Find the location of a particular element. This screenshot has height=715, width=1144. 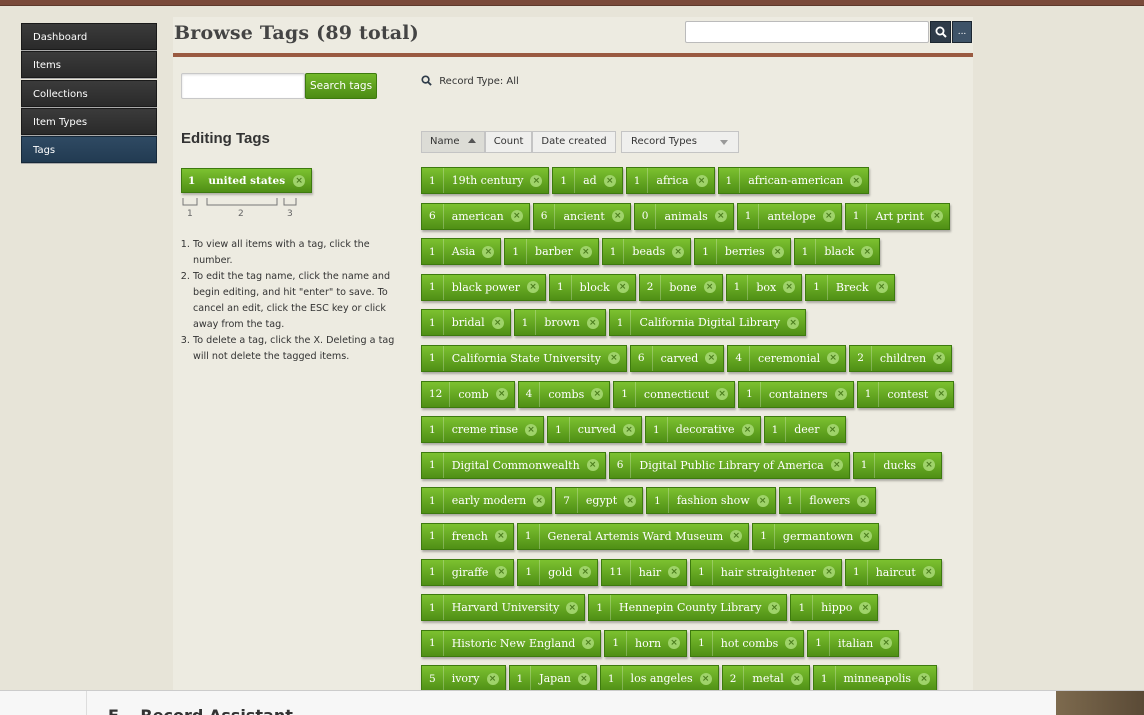

sidebar-item-items: Items is located at coordinates (89, 65).